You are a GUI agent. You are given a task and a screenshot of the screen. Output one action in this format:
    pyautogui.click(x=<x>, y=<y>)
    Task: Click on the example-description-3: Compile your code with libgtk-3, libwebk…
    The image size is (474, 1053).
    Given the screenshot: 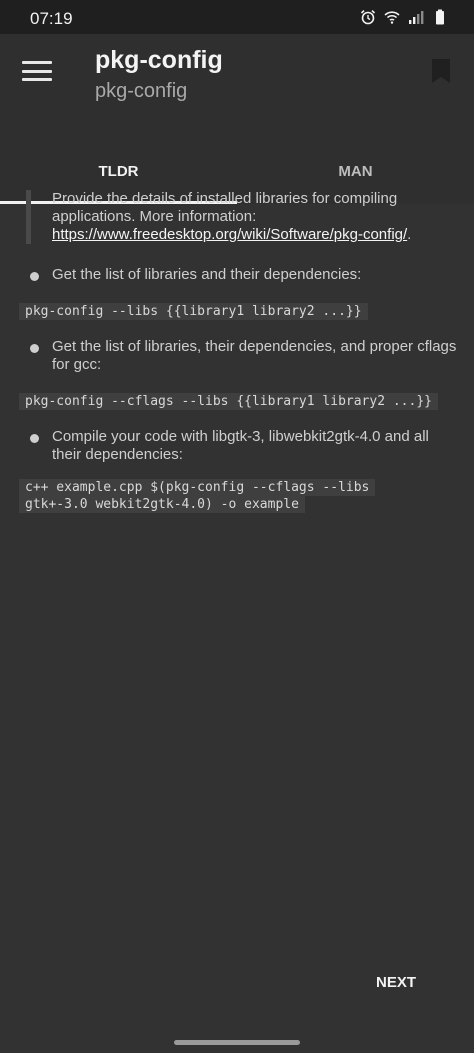 What is the action you would take?
    pyautogui.click(x=245, y=446)
    